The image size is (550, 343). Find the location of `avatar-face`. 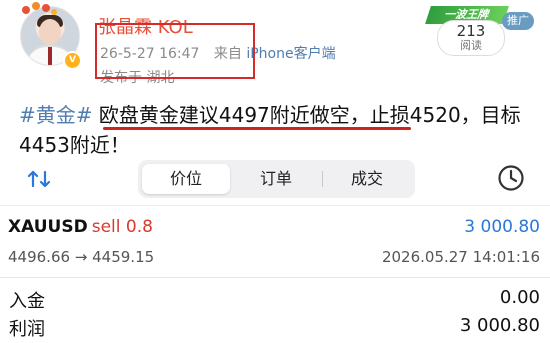

avatar-face is located at coordinates (50, 32).